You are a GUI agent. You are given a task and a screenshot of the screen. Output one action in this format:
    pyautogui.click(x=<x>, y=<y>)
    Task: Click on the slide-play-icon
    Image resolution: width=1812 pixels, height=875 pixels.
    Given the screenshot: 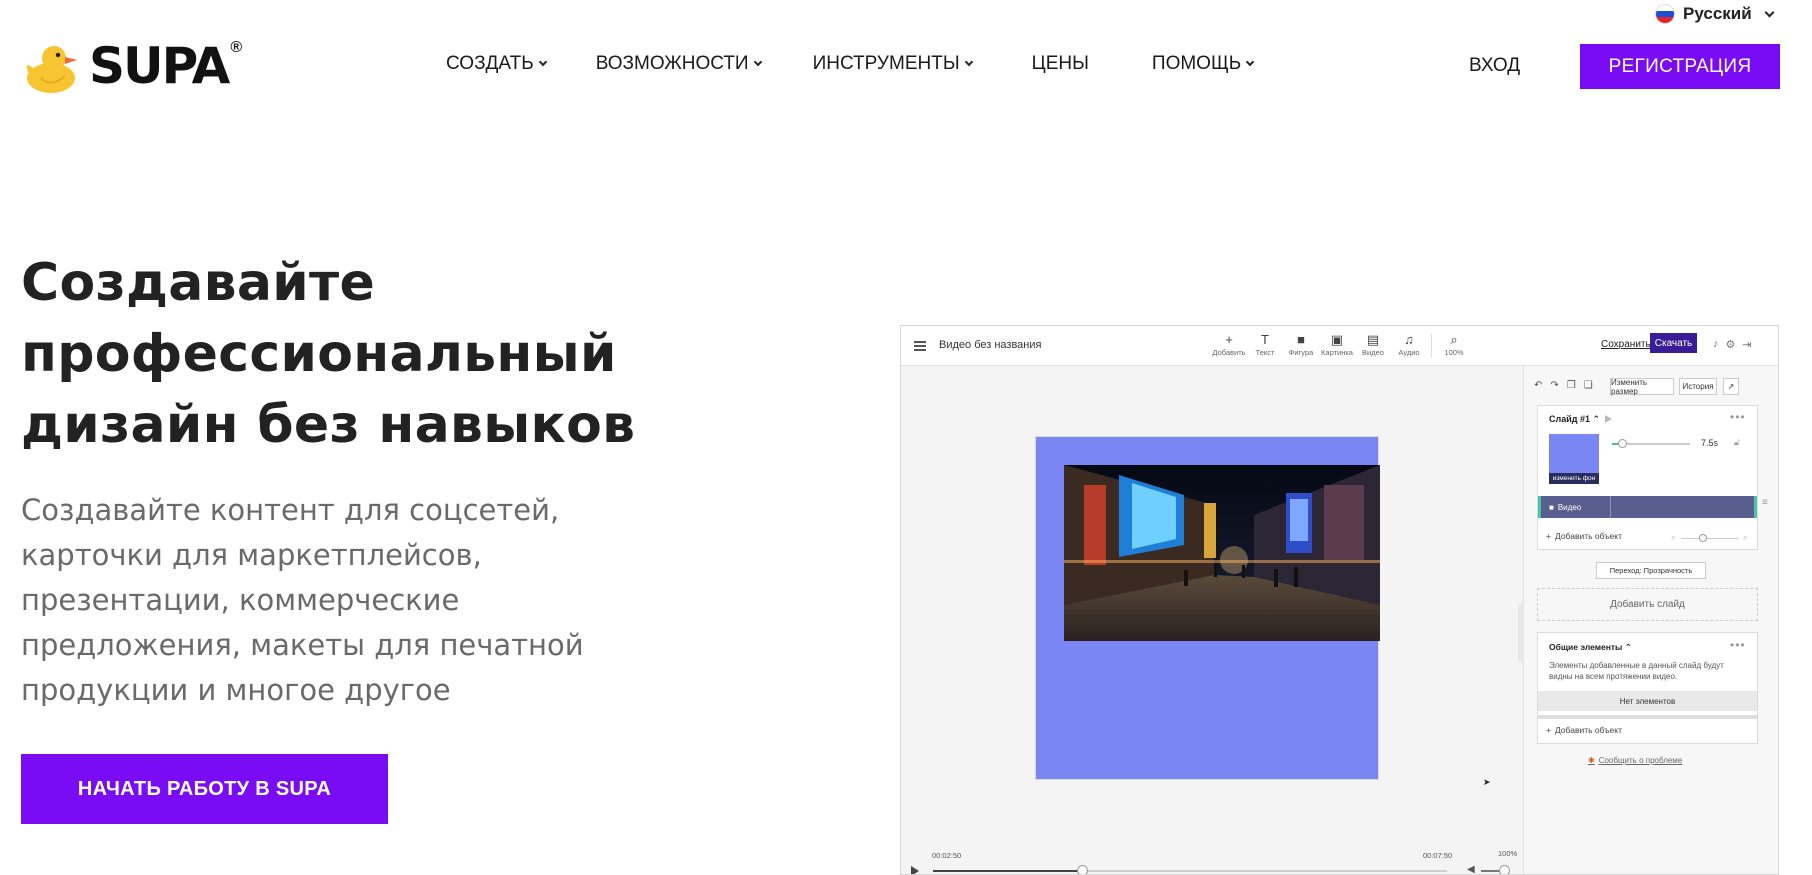 What is the action you would take?
    pyautogui.click(x=1608, y=419)
    